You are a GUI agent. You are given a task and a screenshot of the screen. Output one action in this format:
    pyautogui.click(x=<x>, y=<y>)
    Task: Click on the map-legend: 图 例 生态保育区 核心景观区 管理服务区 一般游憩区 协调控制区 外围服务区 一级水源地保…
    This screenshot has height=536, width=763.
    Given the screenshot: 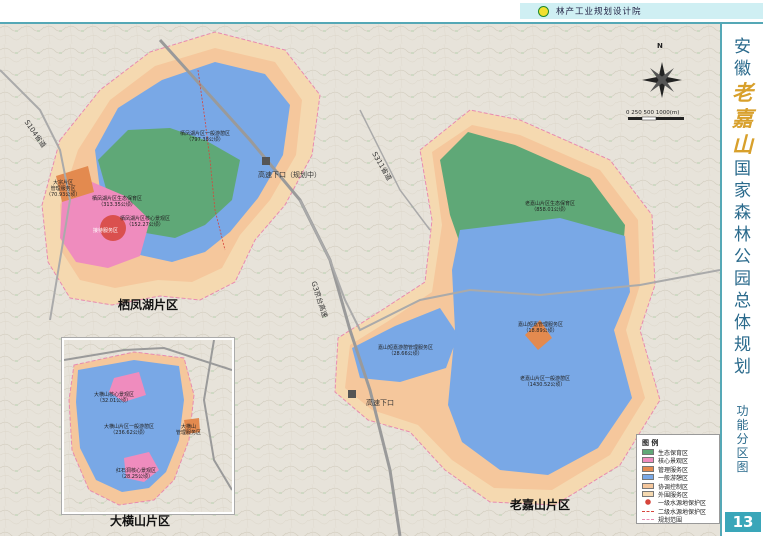 What is the action you would take?
    pyautogui.click(x=678, y=479)
    